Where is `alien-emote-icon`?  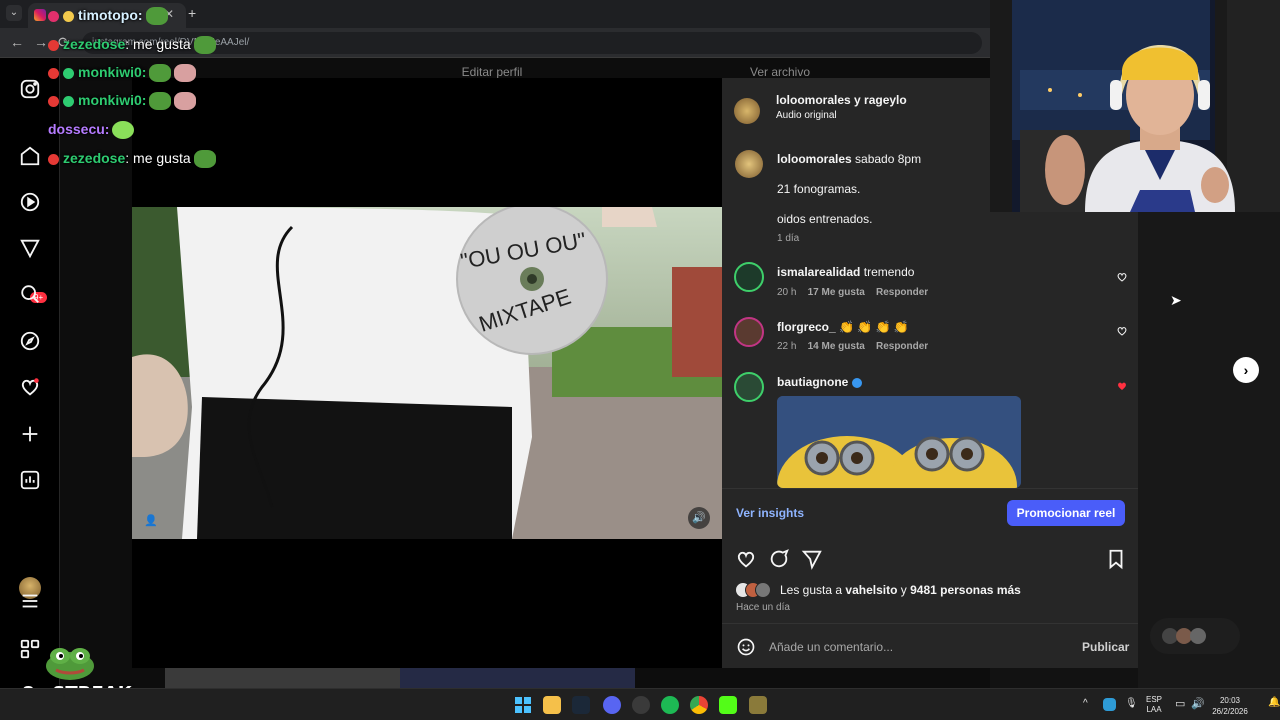
alien-emote-icon is located at coordinates (123, 130).